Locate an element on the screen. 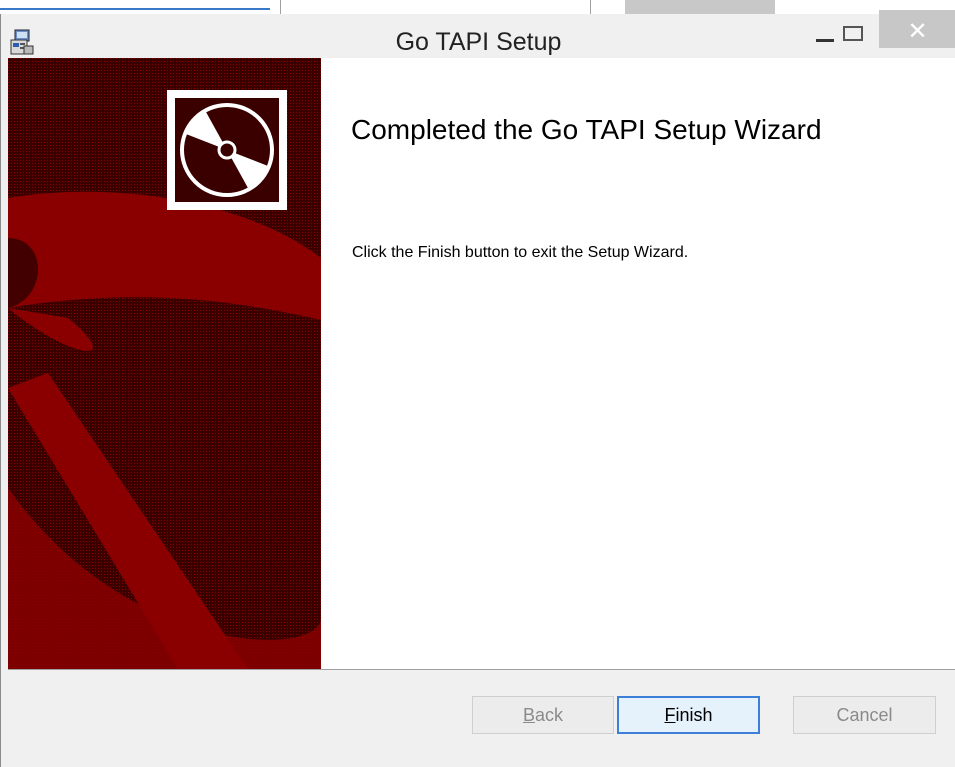 This screenshot has height=767, width=955. cancel-button-label: Cancel is located at coordinates (864, 714).